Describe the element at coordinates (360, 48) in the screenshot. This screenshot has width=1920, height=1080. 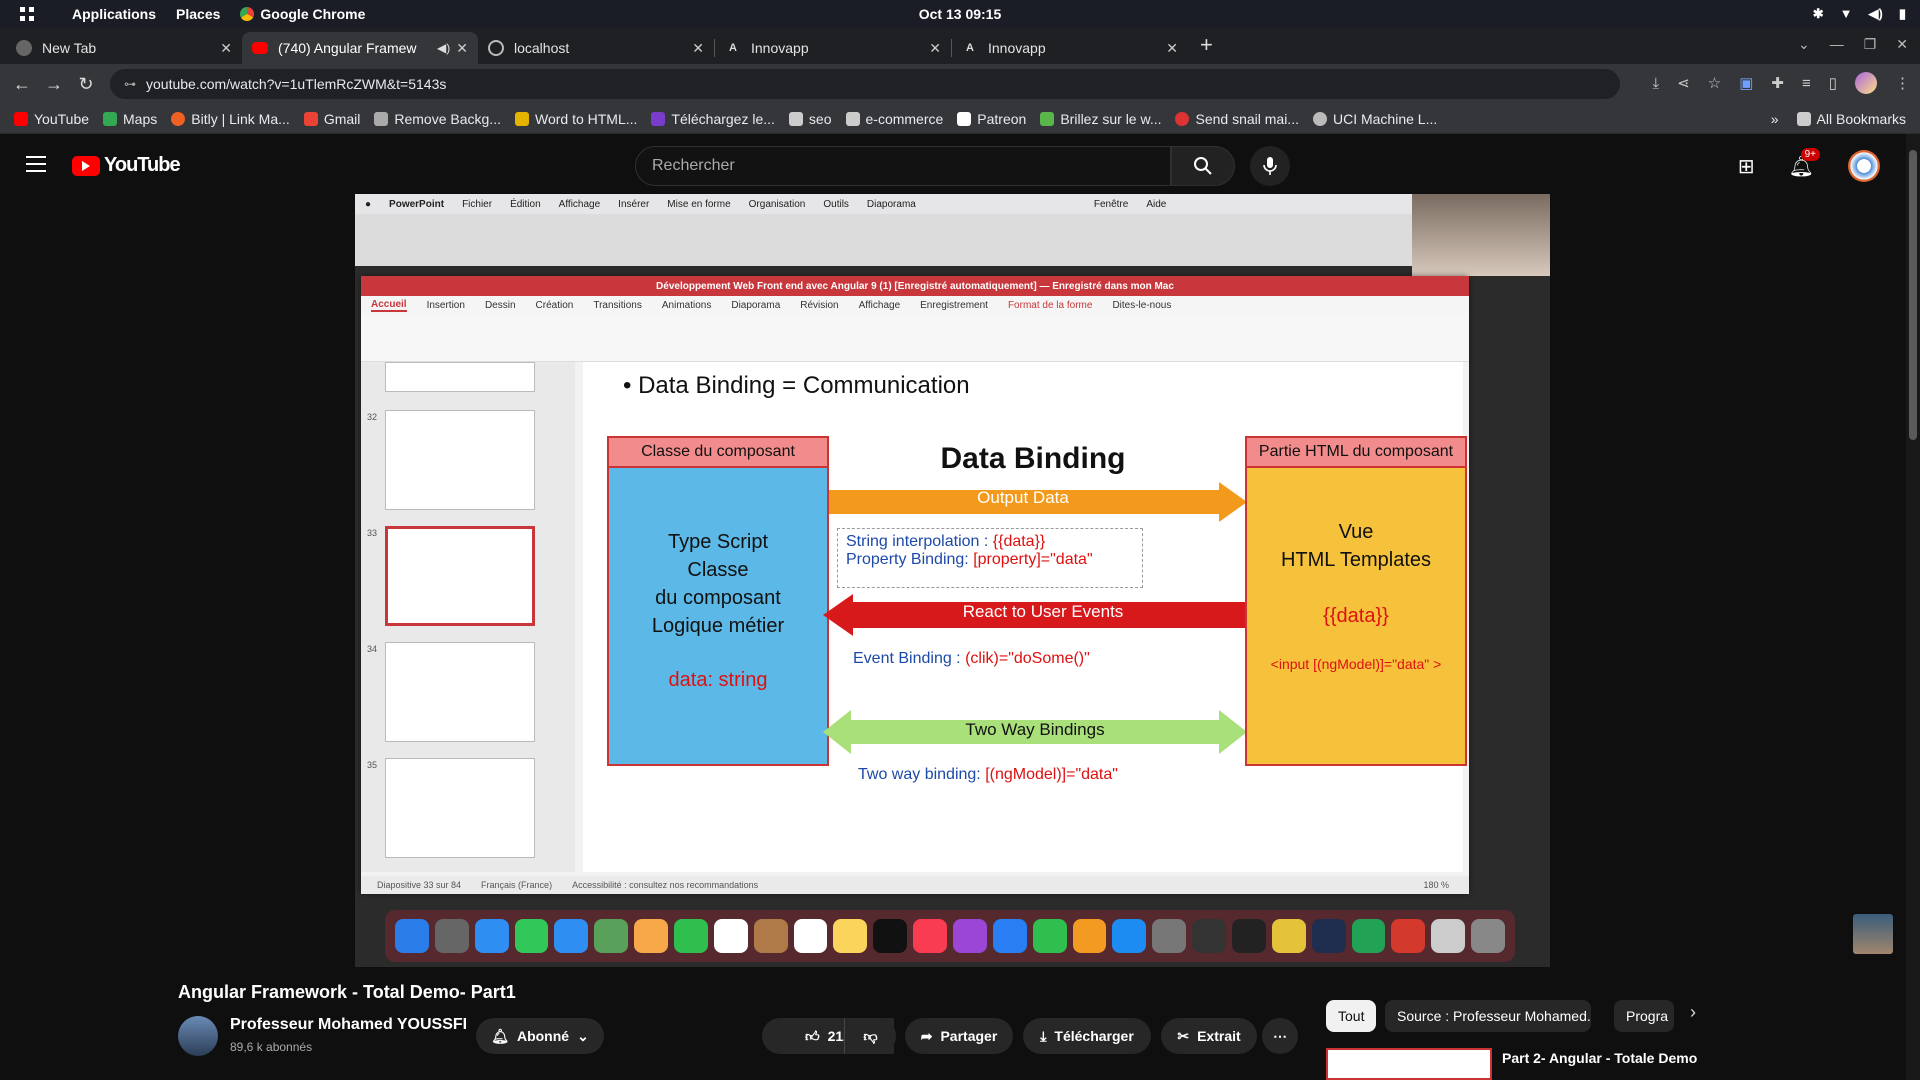
I see `tab-youtube: (740) Angular Framew ◀) ✕` at that location.